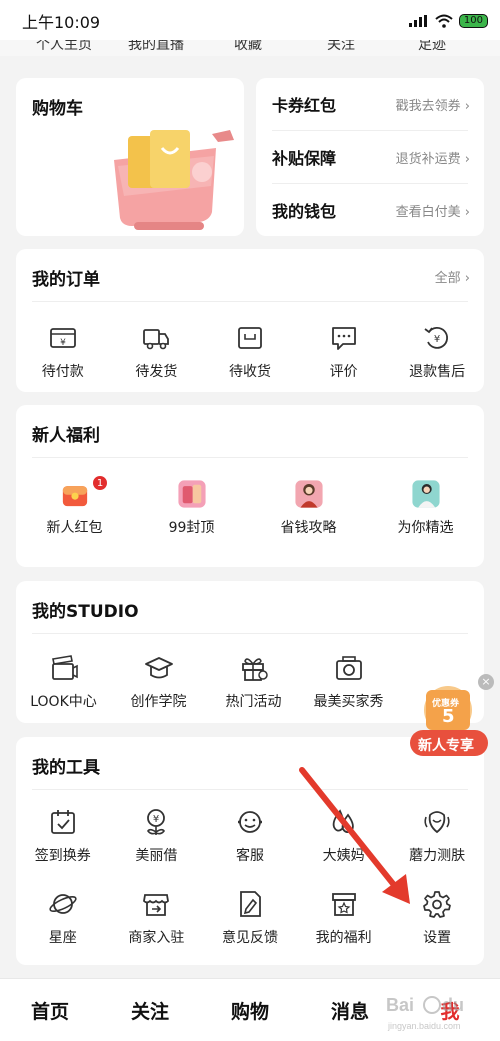 The height and width of the screenshot is (1041, 500). I want to click on red-packet-badge: 1, so click(100, 483).